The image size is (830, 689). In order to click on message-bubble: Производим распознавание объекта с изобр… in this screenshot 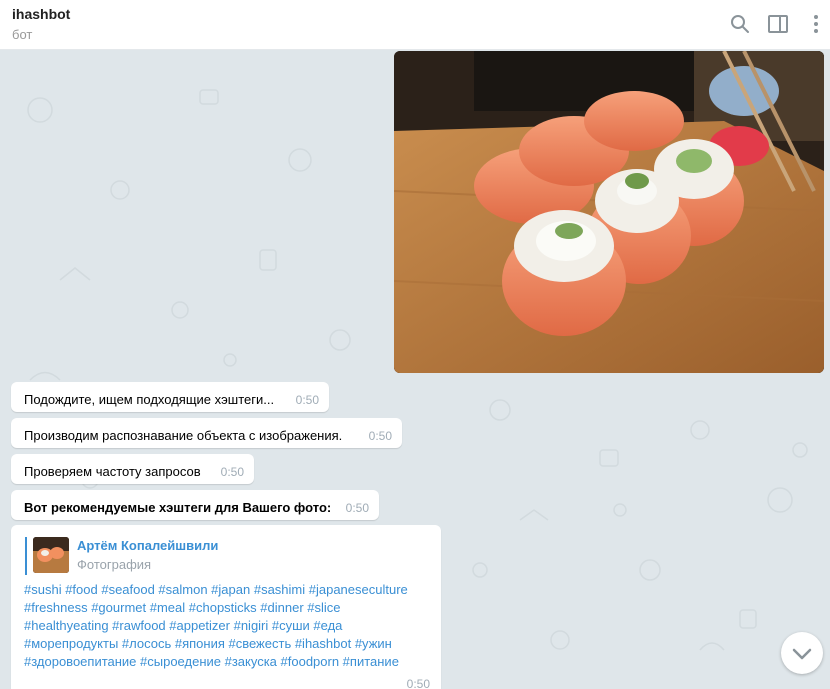, I will do `click(206, 433)`.